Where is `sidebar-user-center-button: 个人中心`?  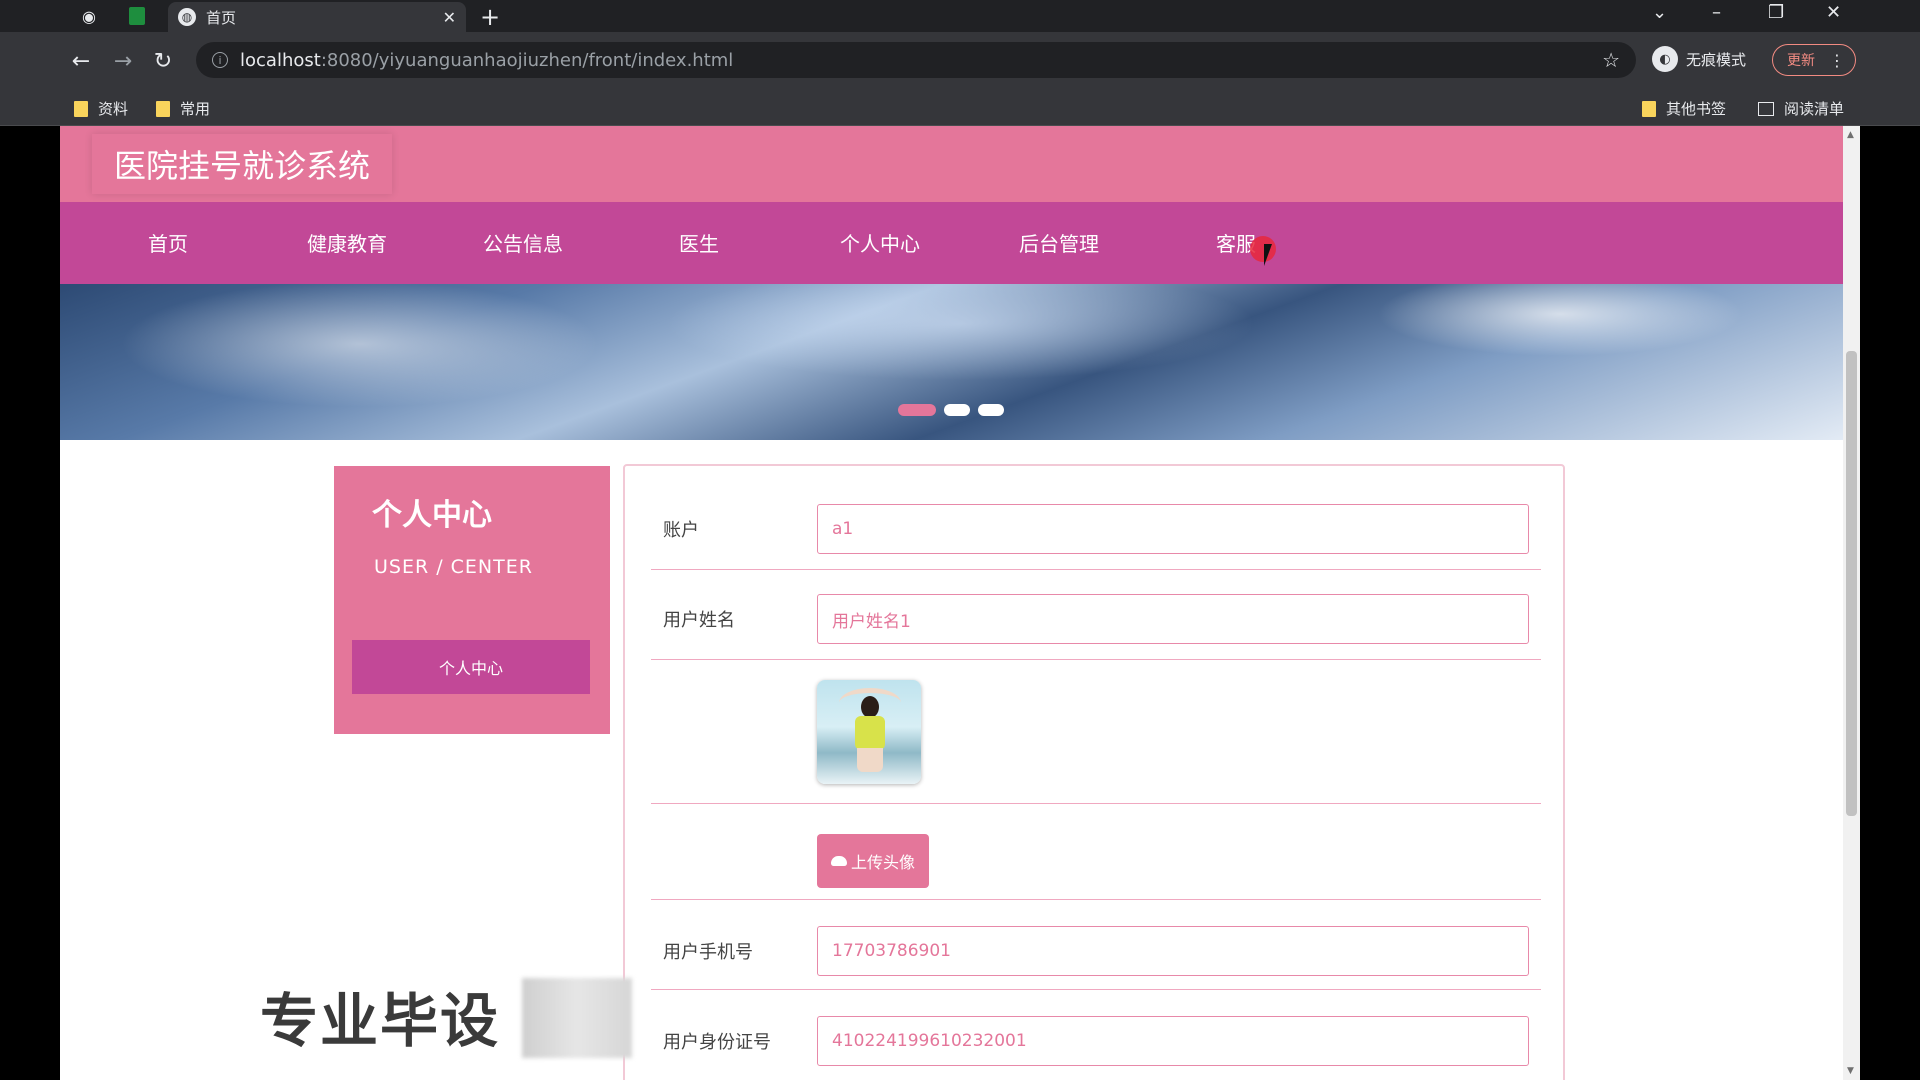 sidebar-user-center-button: 个人中心 is located at coordinates (471, 667).